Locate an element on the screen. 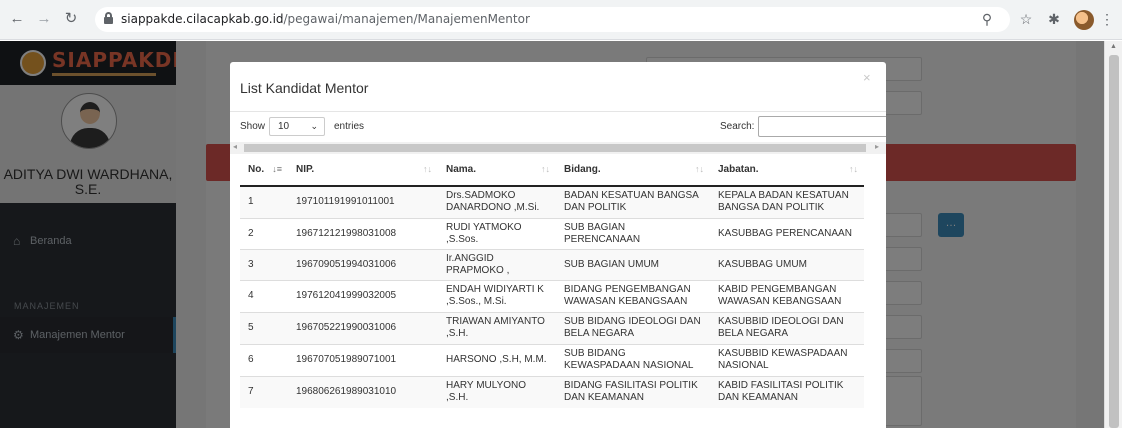 The width and height of the screenshot is (1122, 428). cell-jabatan: KABID PENGEMBANGAN WAWASAN KEBANGSAAN is located at coordinates (787, 295).